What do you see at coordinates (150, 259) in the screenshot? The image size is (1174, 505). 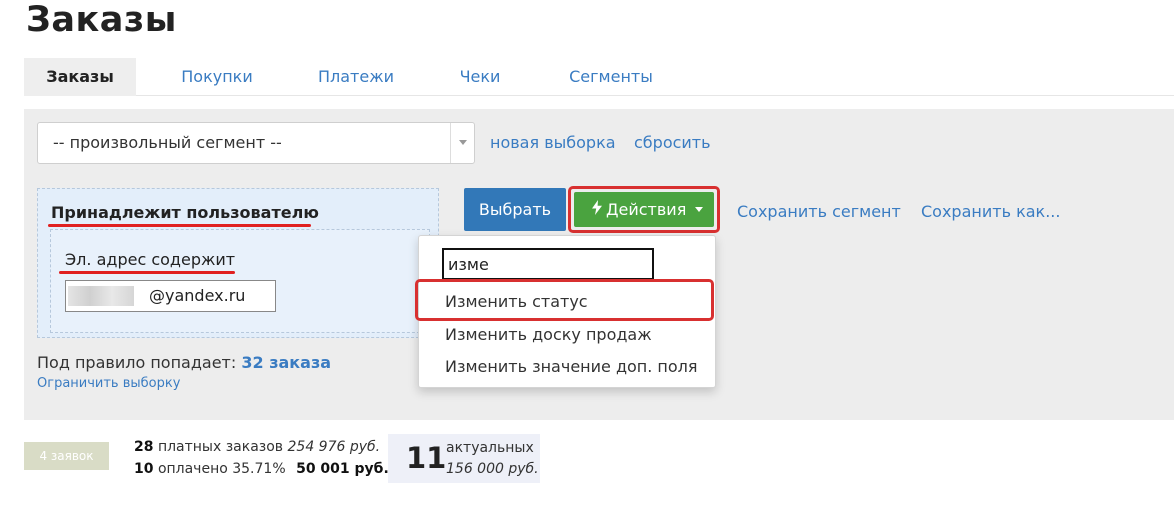 I see `condition-label: Эл. адрес содержит` at bounding box center [150, 259].